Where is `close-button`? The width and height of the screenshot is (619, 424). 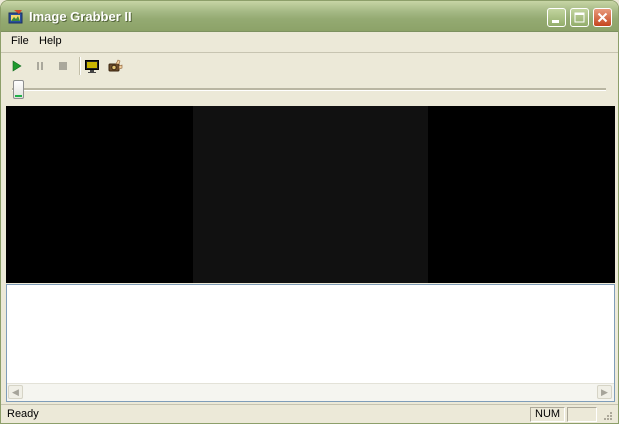 close-button is located at coordinates (602, 17).